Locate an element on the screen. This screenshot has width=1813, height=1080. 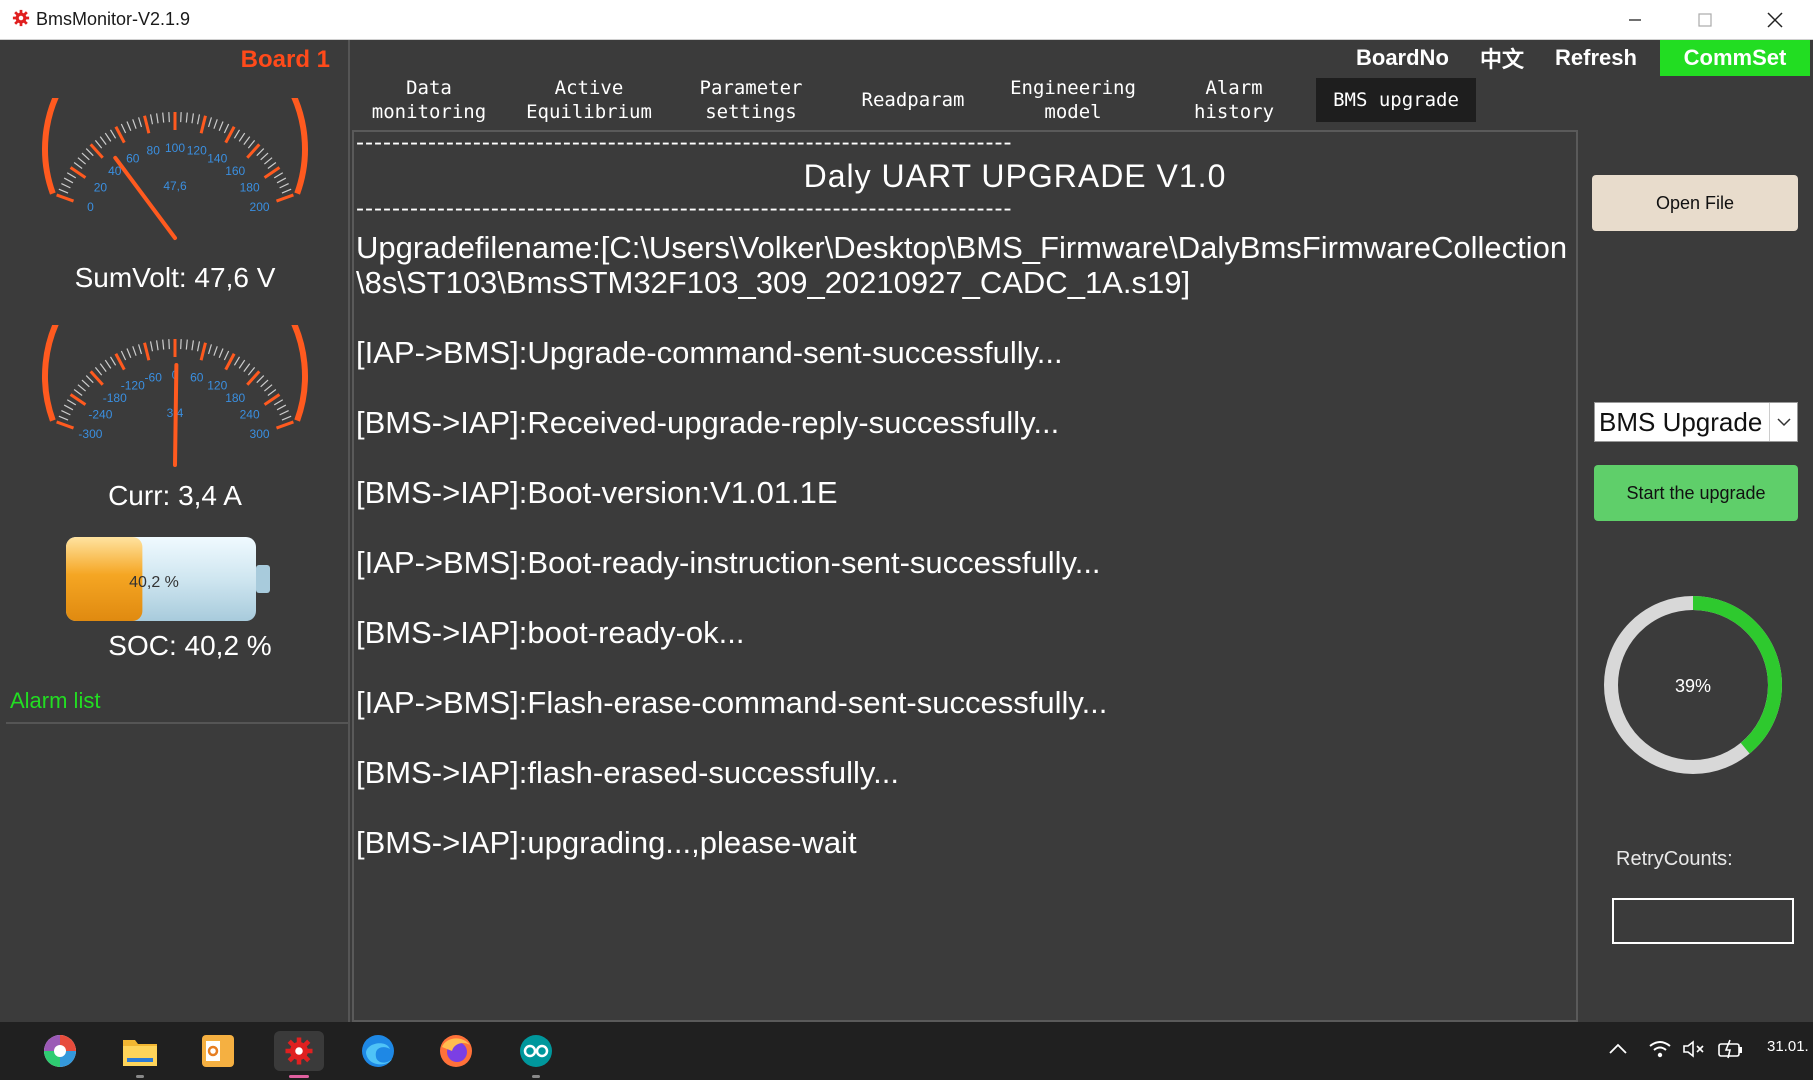
tab-label: Equilibrium is located at coordinates (589, 112).